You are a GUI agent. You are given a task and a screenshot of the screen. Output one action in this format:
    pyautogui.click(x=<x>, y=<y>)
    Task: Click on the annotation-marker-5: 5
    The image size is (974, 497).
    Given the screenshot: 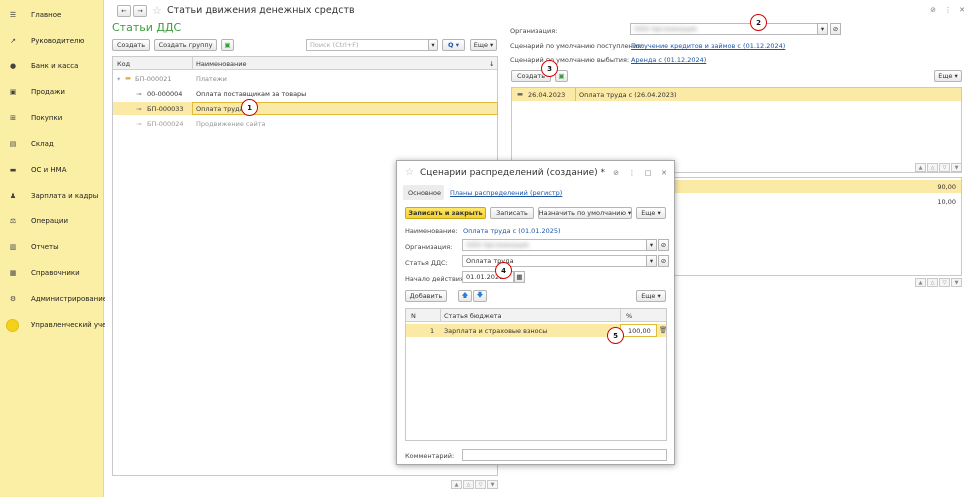 What is the action you would take?
    pyautogui.click(x=615, y=335)
    